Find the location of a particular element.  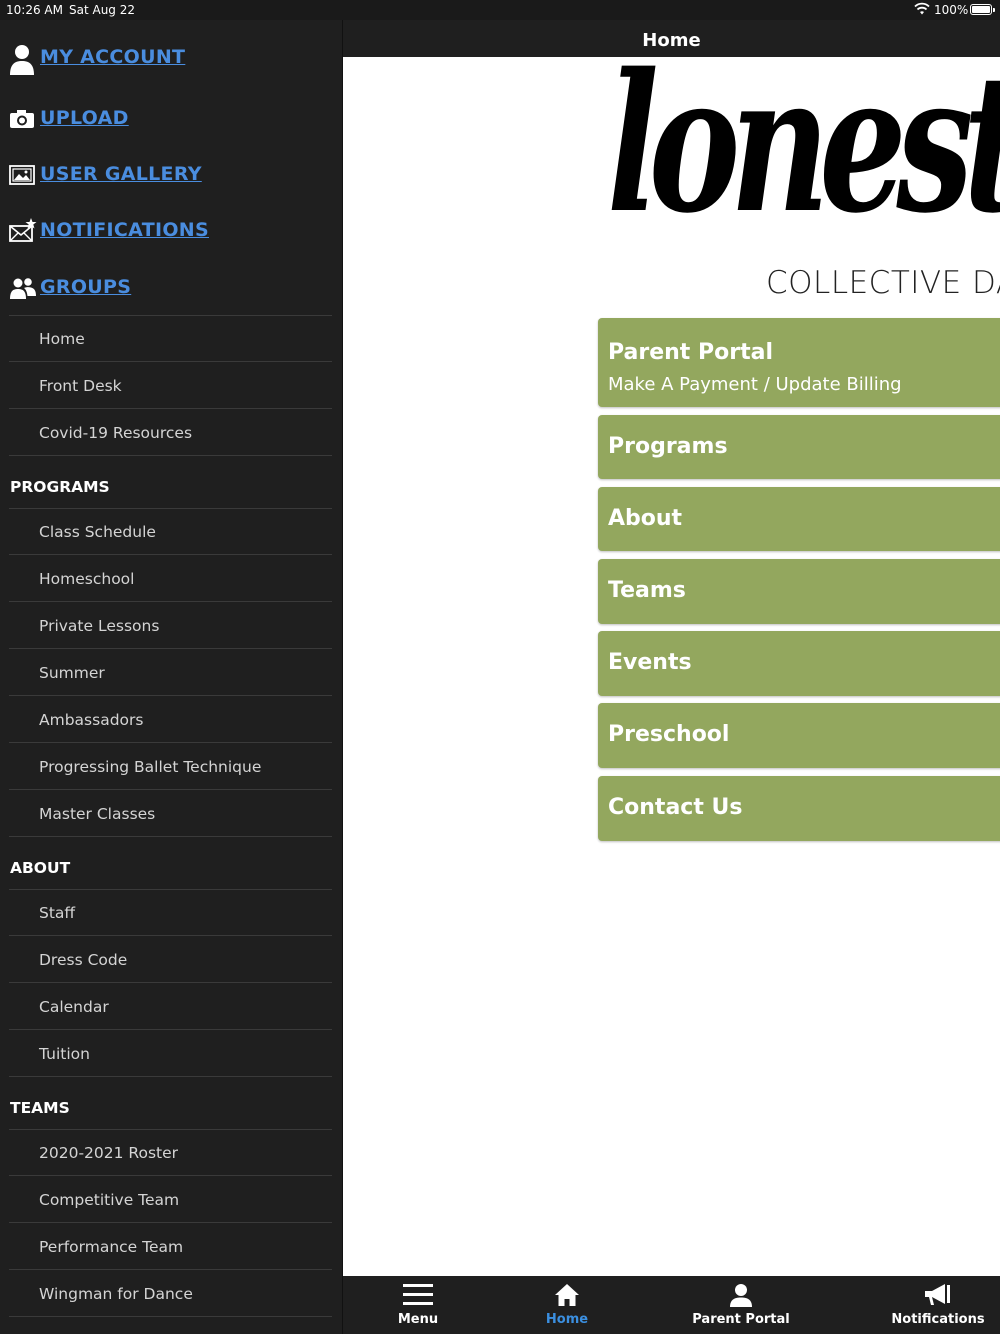

sidebar-item-label: Dress Code is located at coordinates (83, 960).